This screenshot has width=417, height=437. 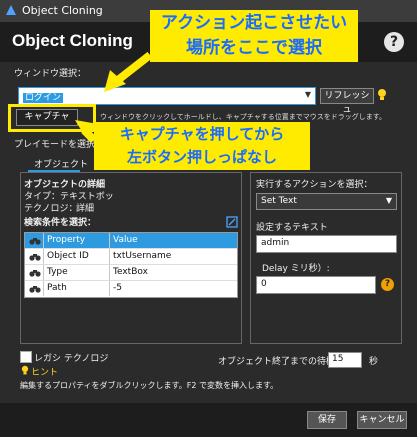 I want to click on callout-bottom-line2: 左ボタン押しっぱなし, so click(x=201, y=157).